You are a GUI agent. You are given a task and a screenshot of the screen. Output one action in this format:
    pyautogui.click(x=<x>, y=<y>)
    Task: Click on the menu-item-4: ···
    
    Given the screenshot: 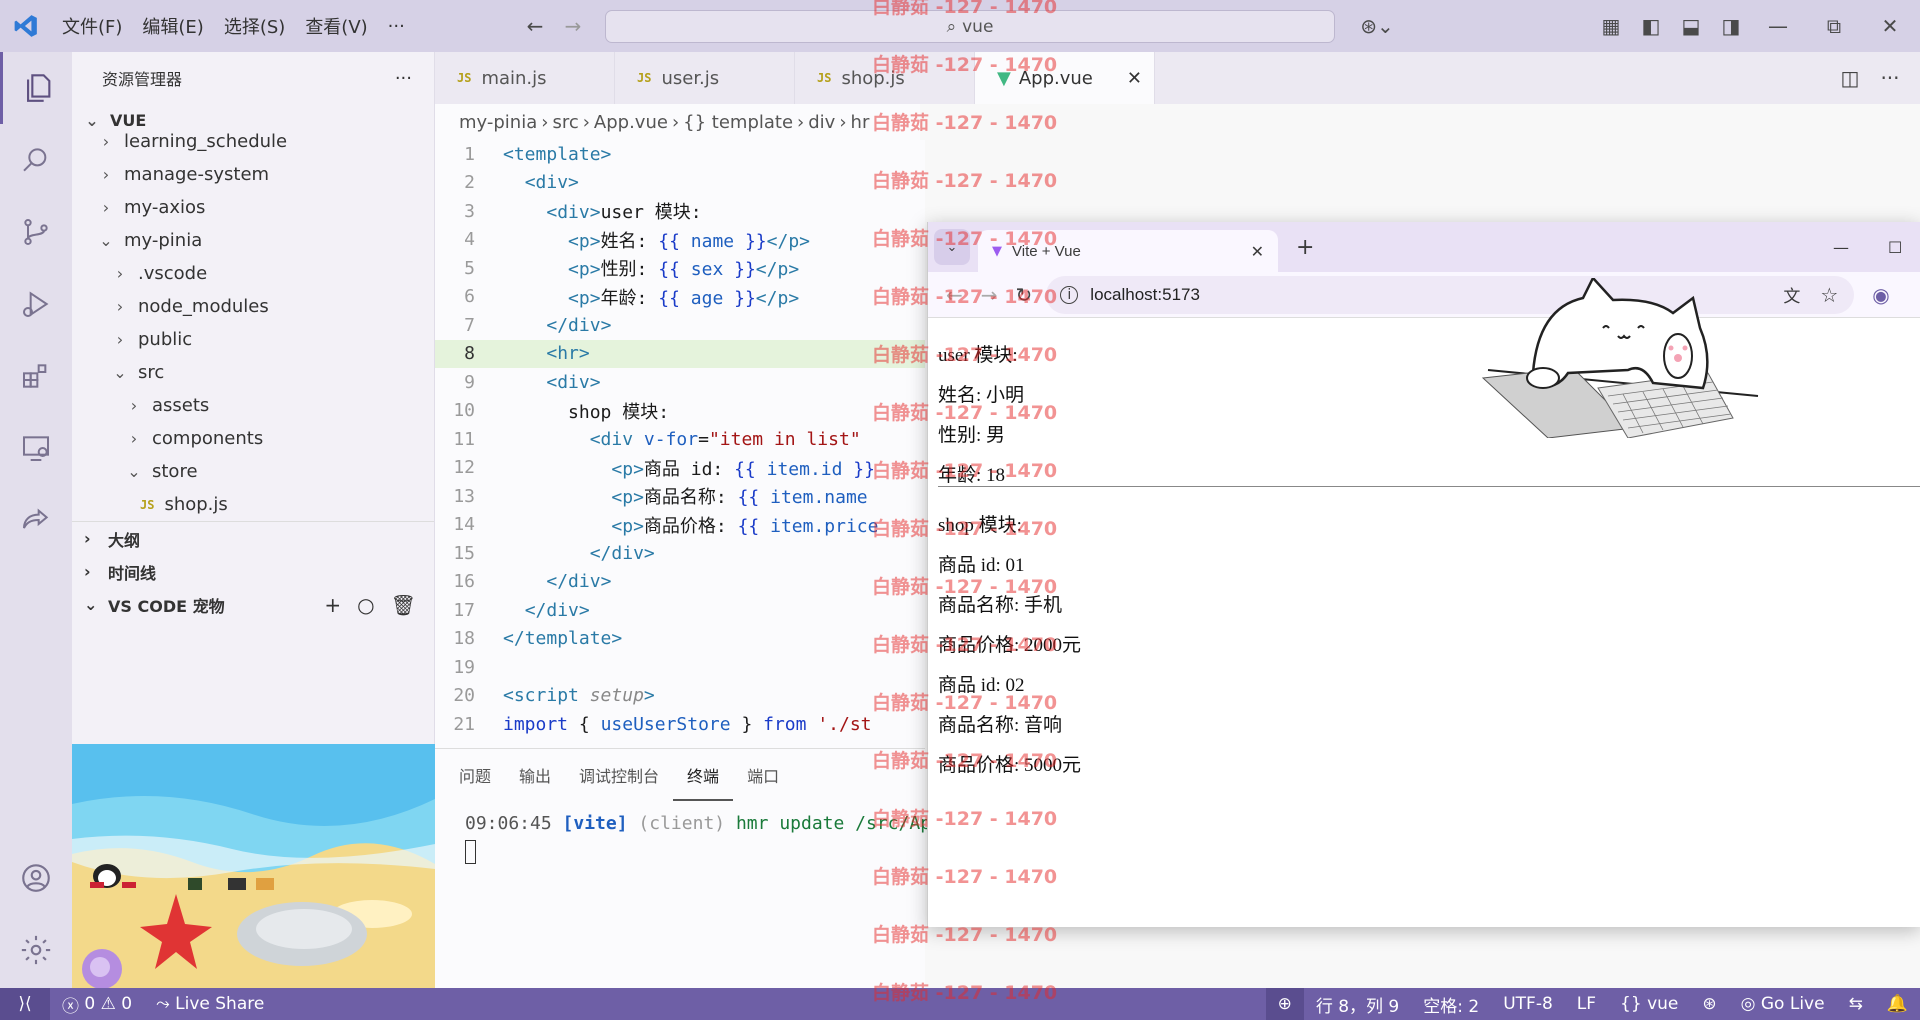 What is the action you would take?
    pyautogui.click(x=396, y=26)
    